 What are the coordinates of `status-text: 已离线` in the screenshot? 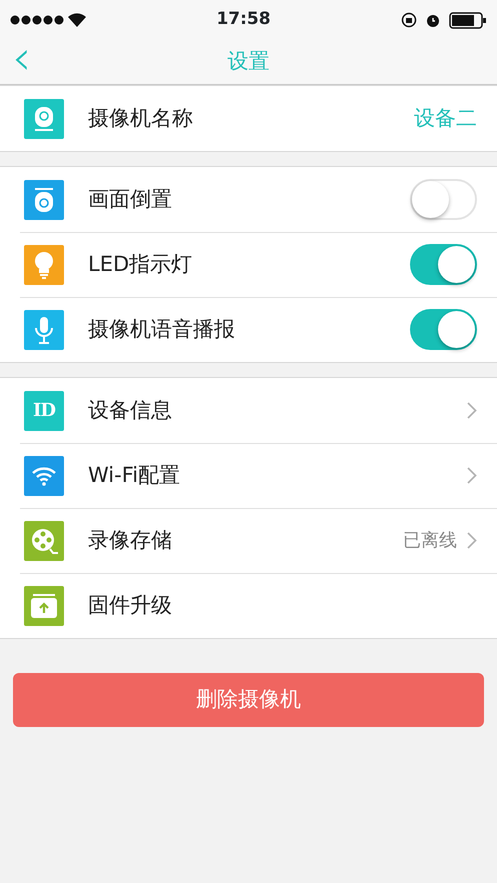 It's located at (430, 541).